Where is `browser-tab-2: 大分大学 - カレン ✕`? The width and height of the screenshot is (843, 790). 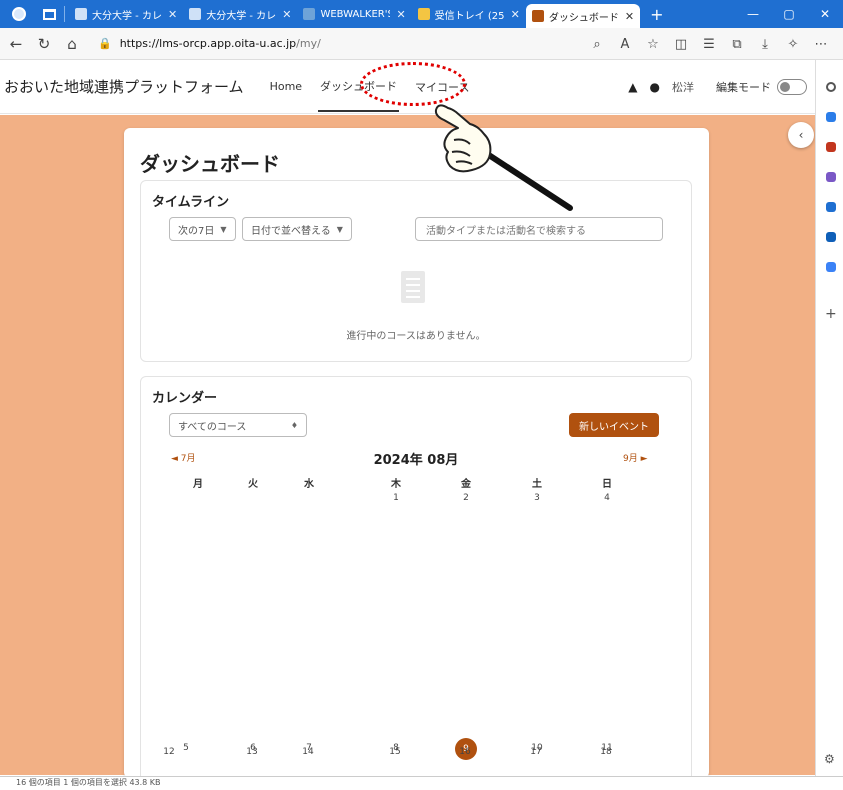 browser-tab-2: 大分大学 - カレン ✕ is located at coordinates (240, 14).